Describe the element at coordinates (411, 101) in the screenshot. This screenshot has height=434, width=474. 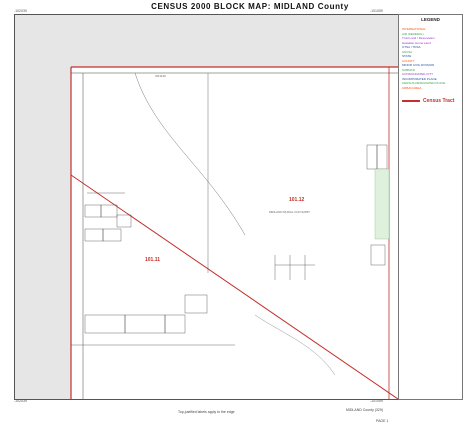
I see `census-tract-swatch` at that location.